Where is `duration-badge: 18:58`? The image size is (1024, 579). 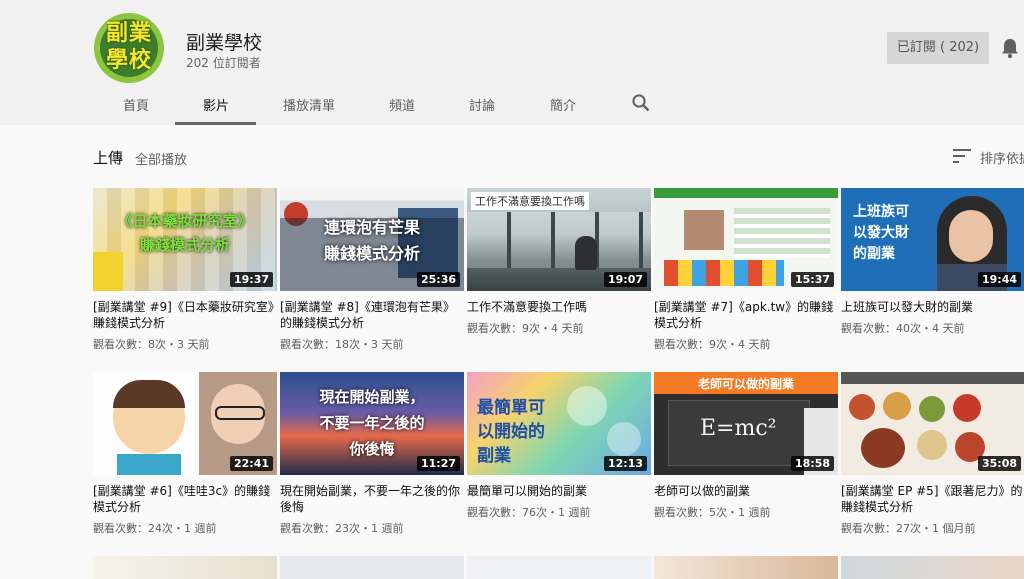
duration-badge: 18:58 is located at coordinates (812, 463).